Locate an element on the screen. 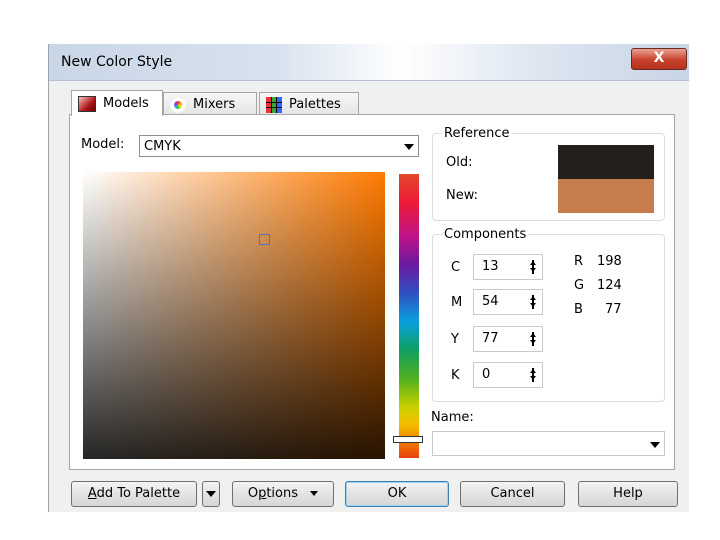  add-to-palette-button: Add To Palette is located at coordinates (134, 494).